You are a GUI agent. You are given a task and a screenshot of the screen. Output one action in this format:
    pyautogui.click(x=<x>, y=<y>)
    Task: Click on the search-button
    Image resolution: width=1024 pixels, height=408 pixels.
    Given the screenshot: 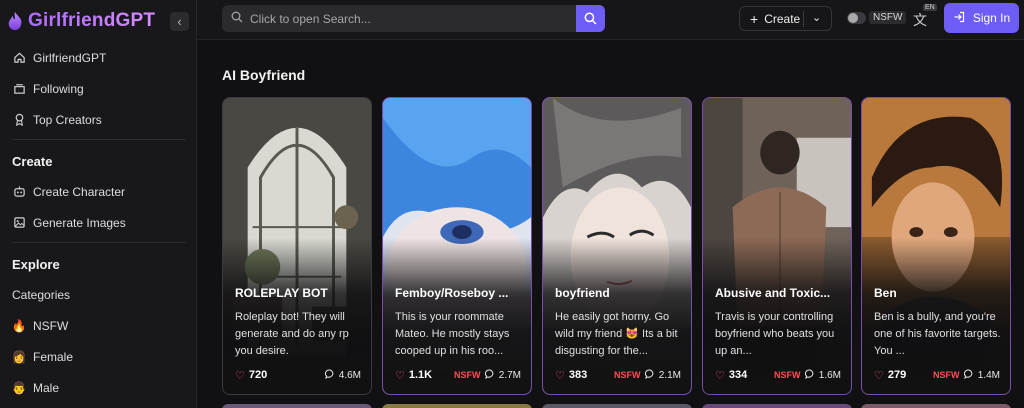 What is the action you would take?
    pyautogui.click(x=590, y=18)
    